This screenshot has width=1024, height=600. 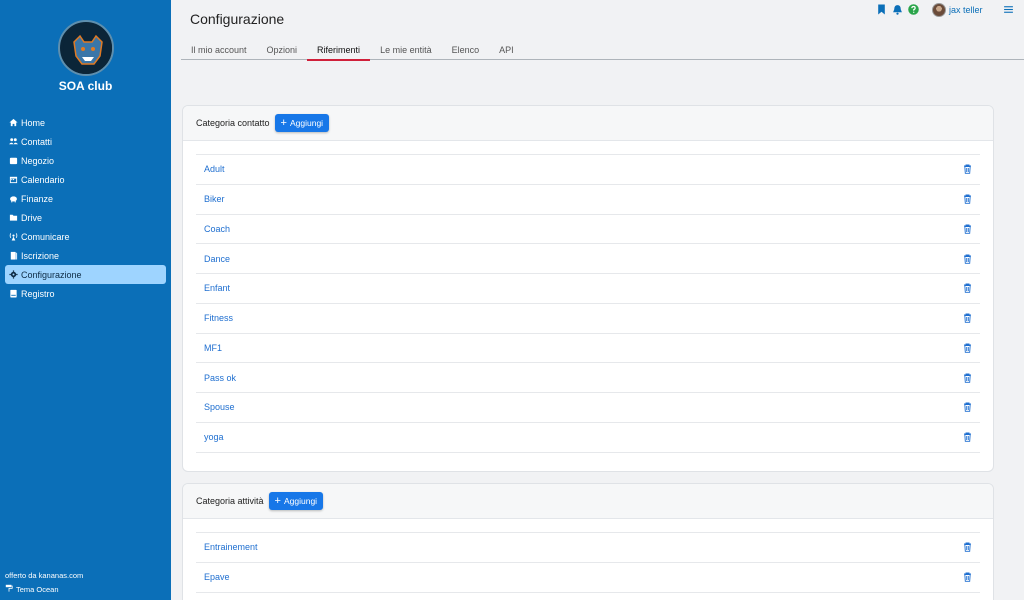 I want to click on tab-api: API, so click(x=506, y=50).